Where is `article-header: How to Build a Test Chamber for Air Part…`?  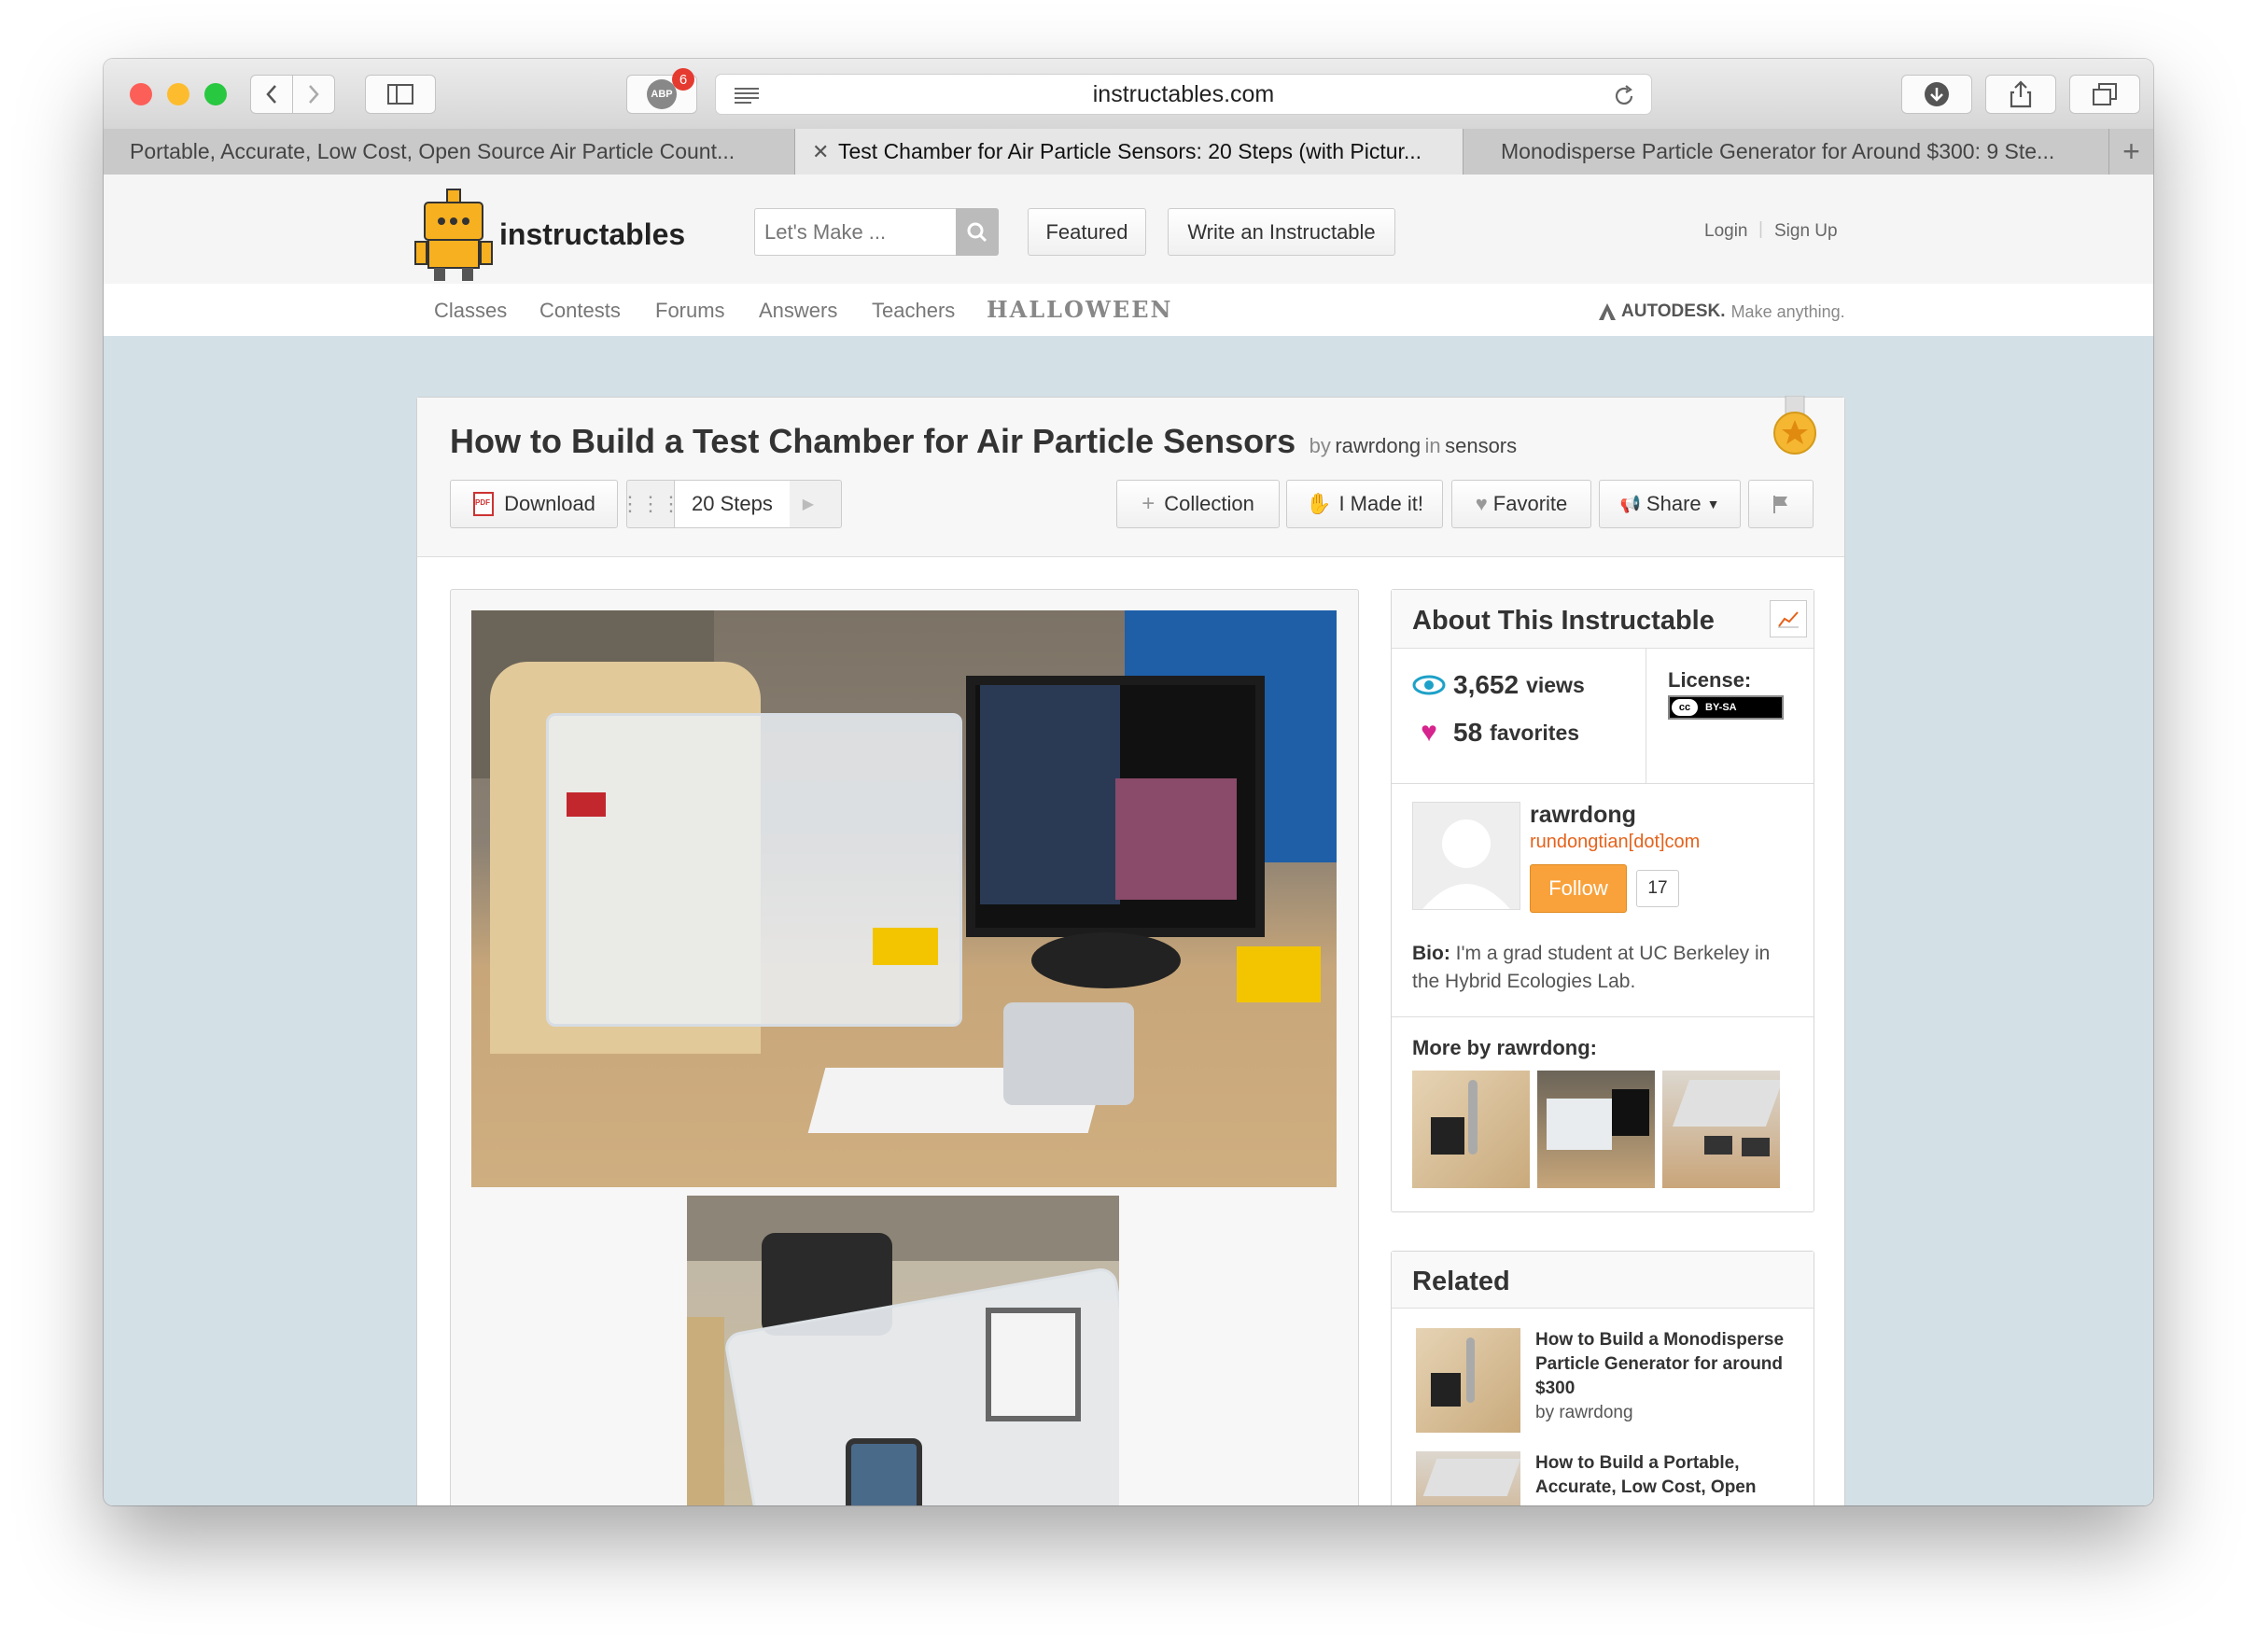 article-header: How to Build a Test Chamber for Air Part… is located at coordinates (1130, 476).